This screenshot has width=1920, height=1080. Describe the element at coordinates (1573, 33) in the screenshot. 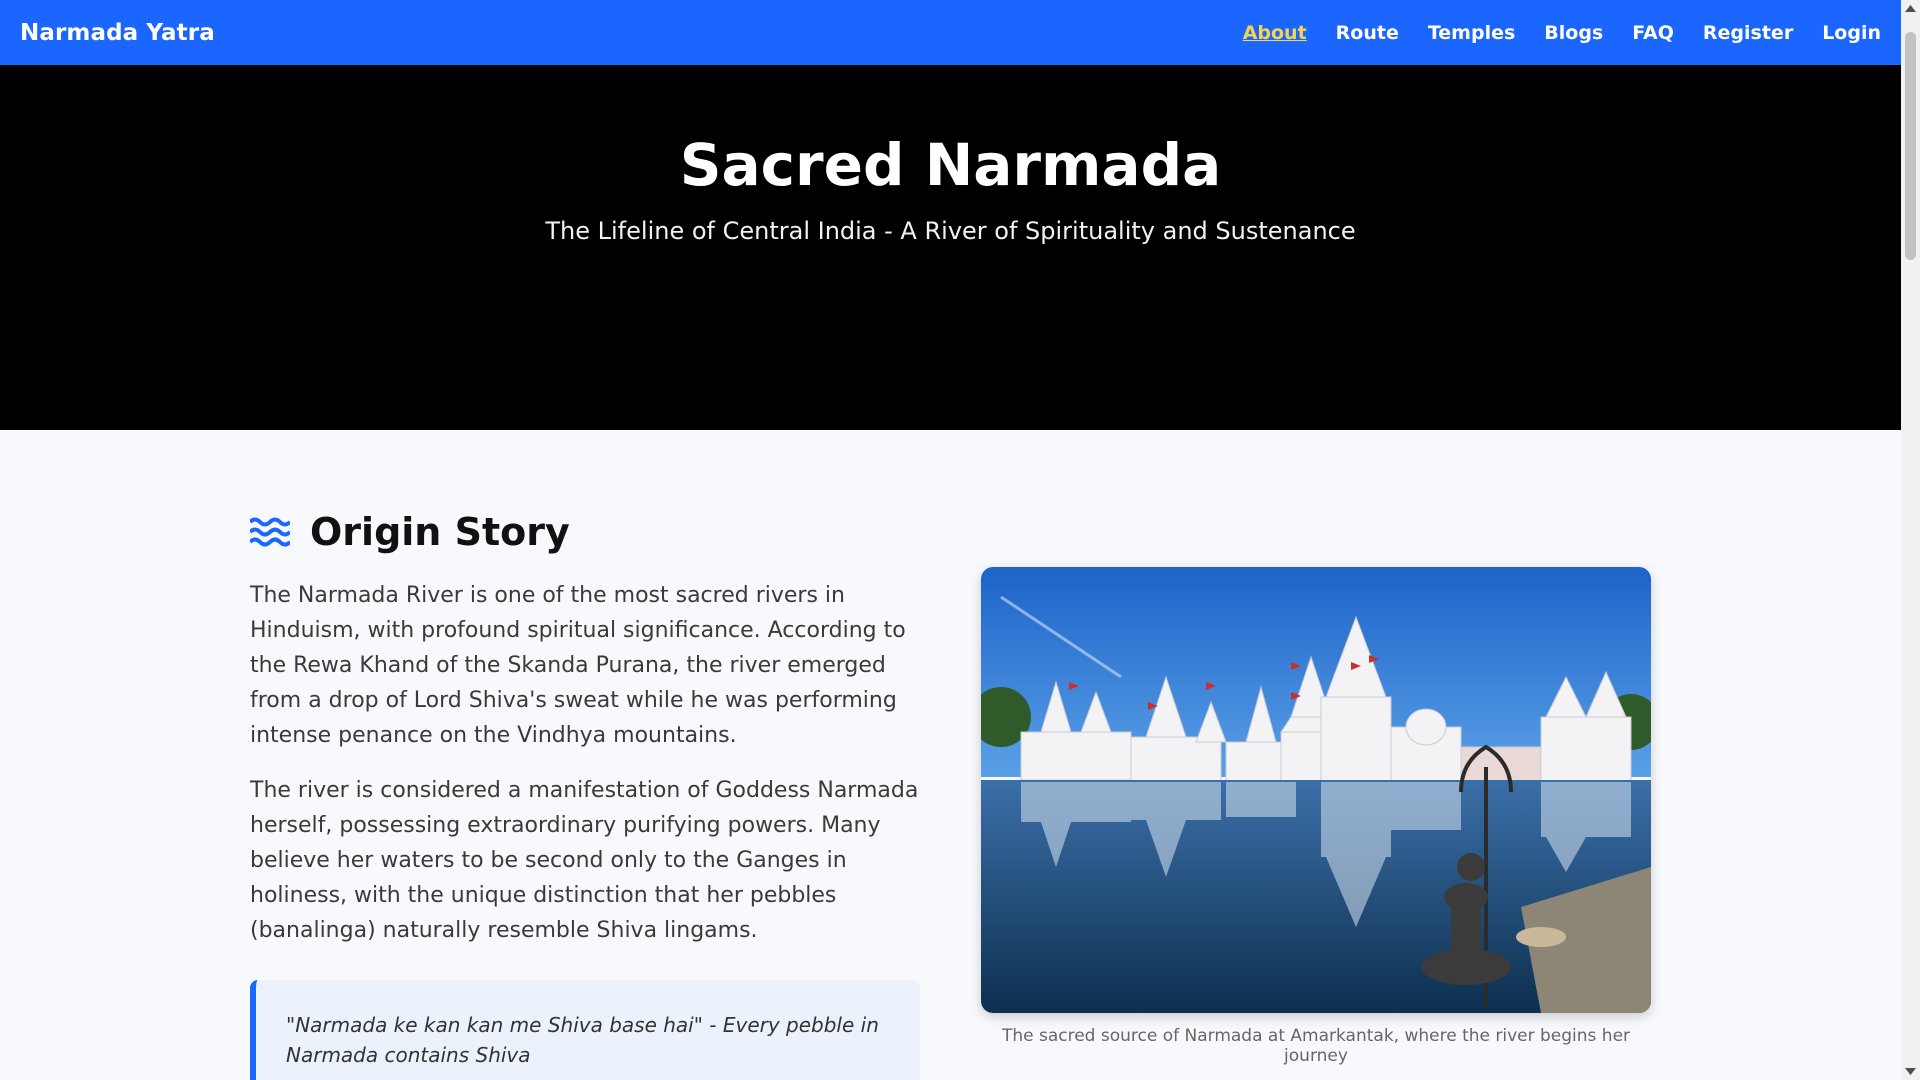

I see `nav-link-blogs: Blogs` at that location.